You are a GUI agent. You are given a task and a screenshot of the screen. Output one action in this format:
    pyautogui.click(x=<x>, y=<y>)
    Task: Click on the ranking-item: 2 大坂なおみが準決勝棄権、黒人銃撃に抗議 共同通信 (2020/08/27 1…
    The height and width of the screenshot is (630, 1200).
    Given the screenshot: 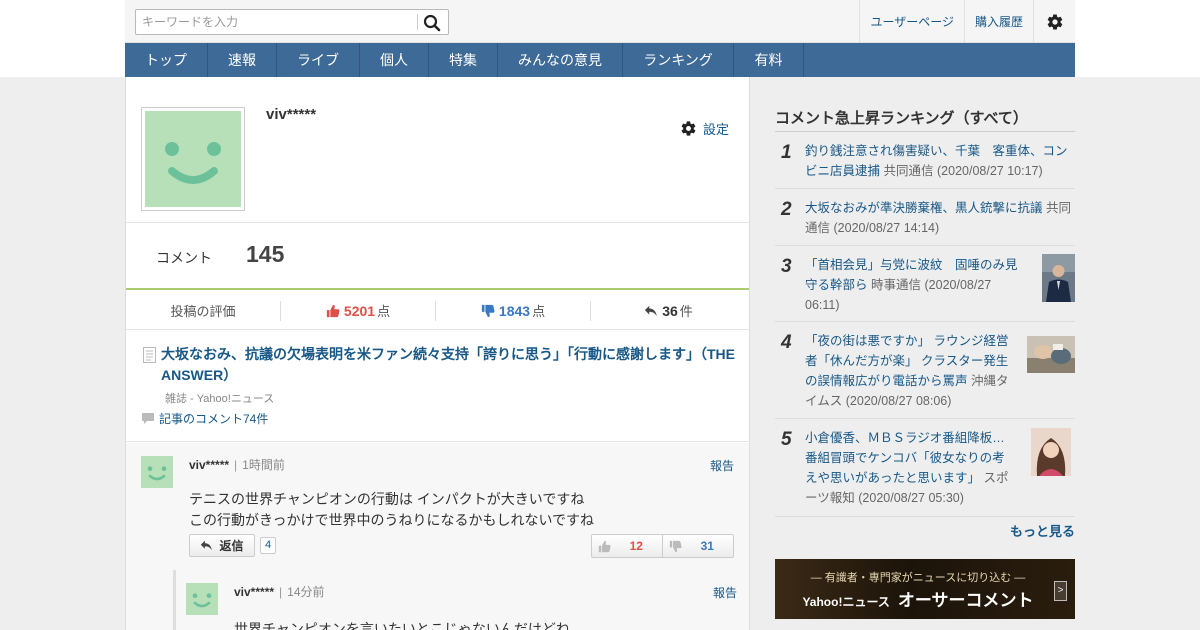 What is the action you would take?
    pyautogui.click(x=925, y=217)
    